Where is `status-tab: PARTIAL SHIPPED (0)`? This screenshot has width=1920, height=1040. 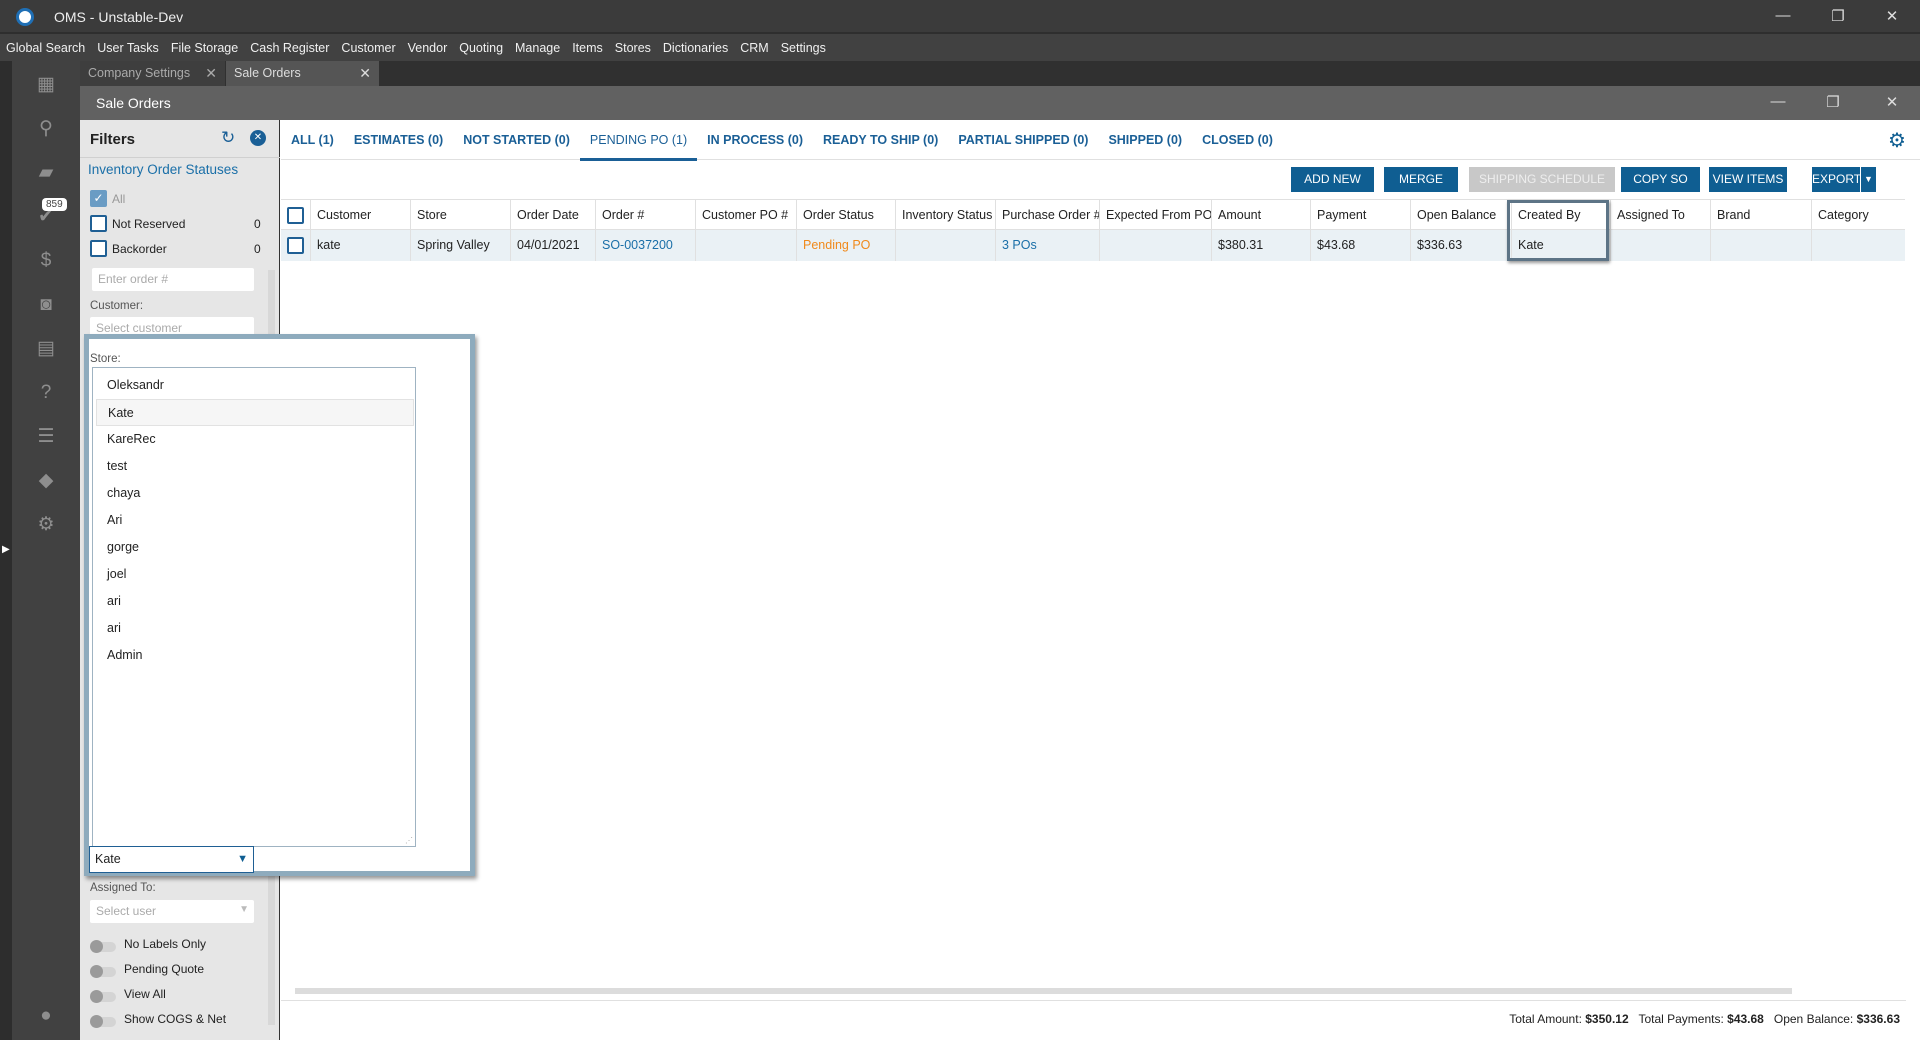
status-tab: PARTIAL SHIPPED (0) is located at coordinates (1023, 140).